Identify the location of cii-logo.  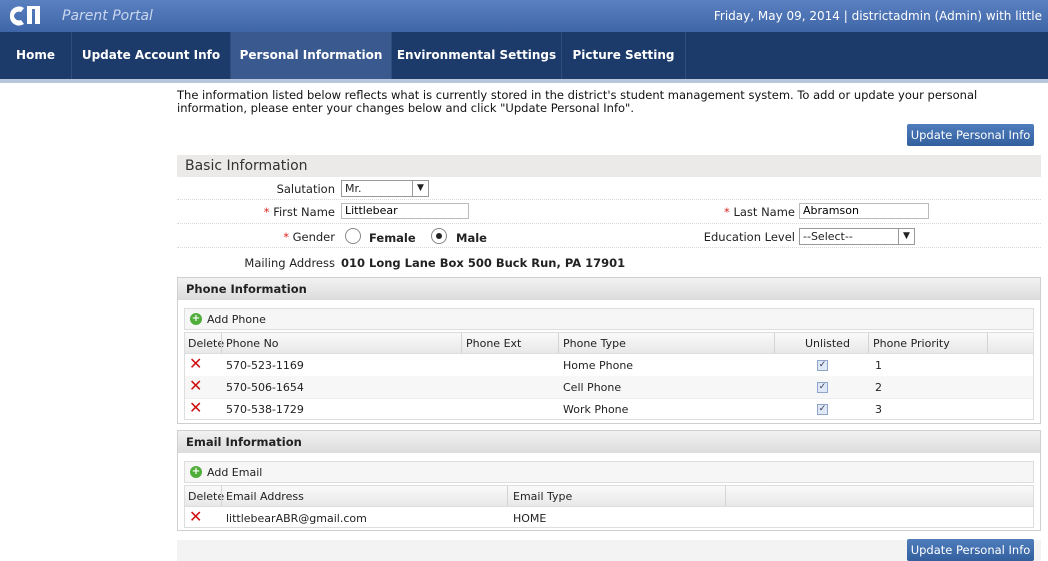
(24, 16).